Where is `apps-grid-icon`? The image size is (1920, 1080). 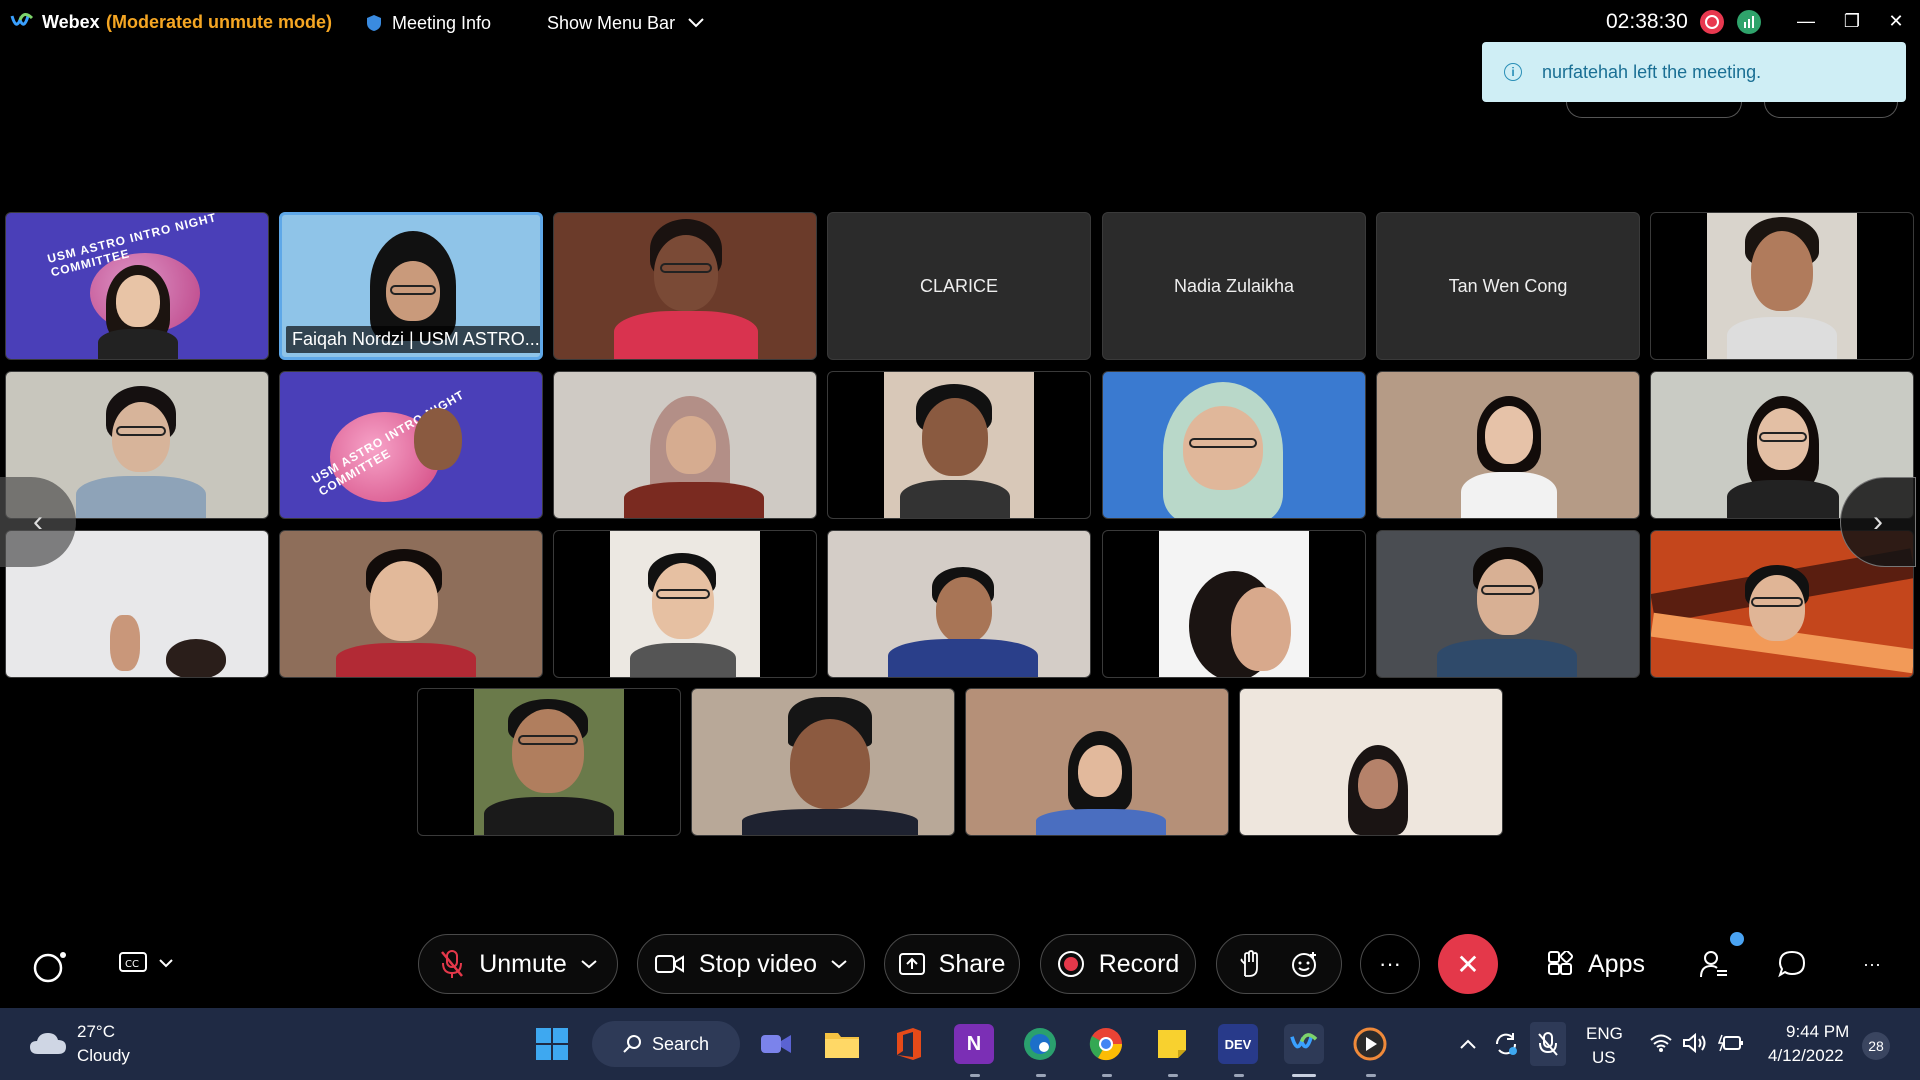
apps-grid-icon is located at coordinates (1561, 963).